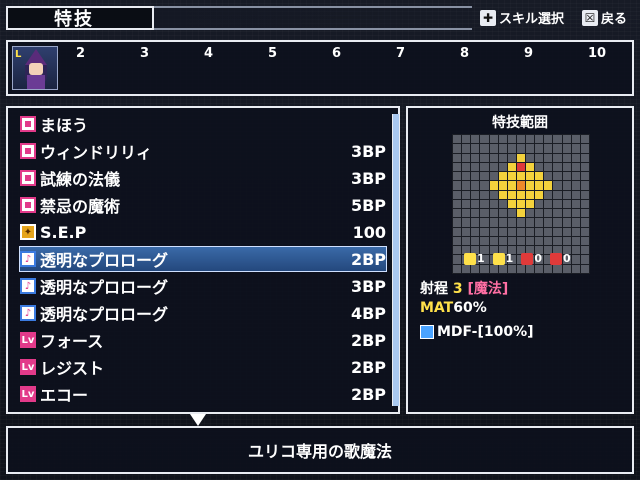 This screenshot has height=480, width=640. I want to click on skill-cost: 2BP, so click(368, 340).